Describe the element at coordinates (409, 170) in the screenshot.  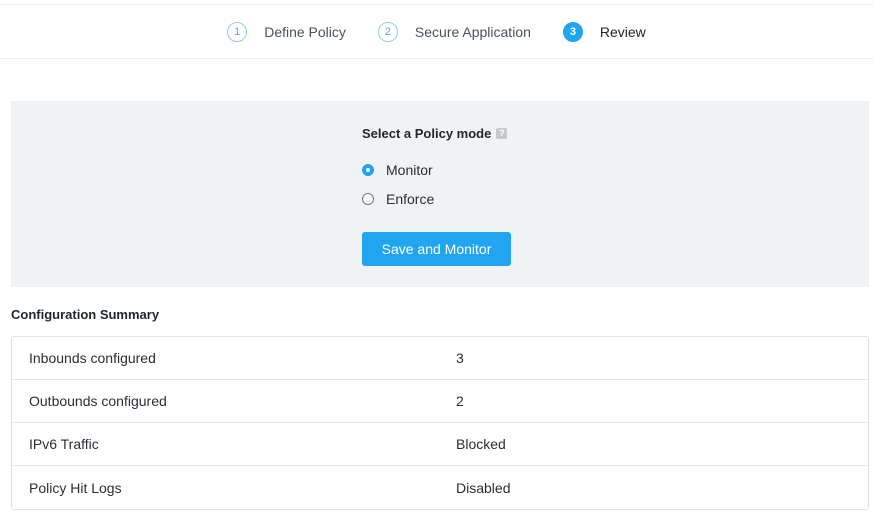
I see `radio-monitor-label: Monitor` at that location.